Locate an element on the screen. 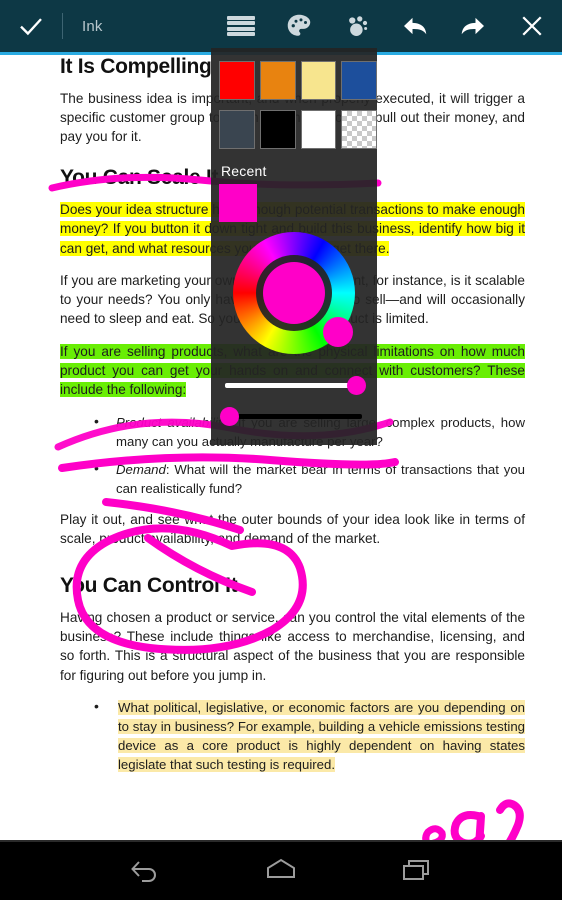 The width and height of the screenshot is (562, 900). swatch-white is located at coordinates (318, 129).